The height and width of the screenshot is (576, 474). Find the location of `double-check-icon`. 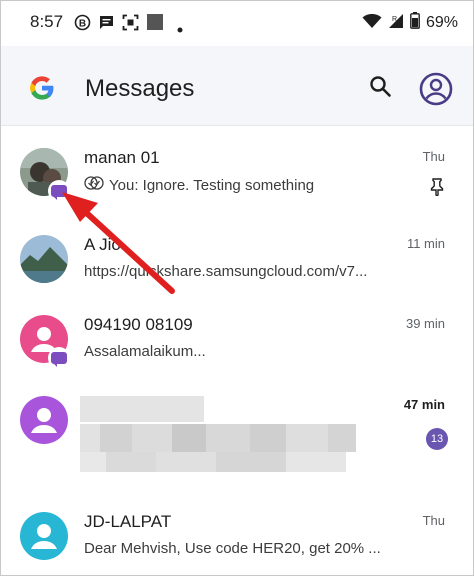

double-check-icon is located at coordinates (94, 185).